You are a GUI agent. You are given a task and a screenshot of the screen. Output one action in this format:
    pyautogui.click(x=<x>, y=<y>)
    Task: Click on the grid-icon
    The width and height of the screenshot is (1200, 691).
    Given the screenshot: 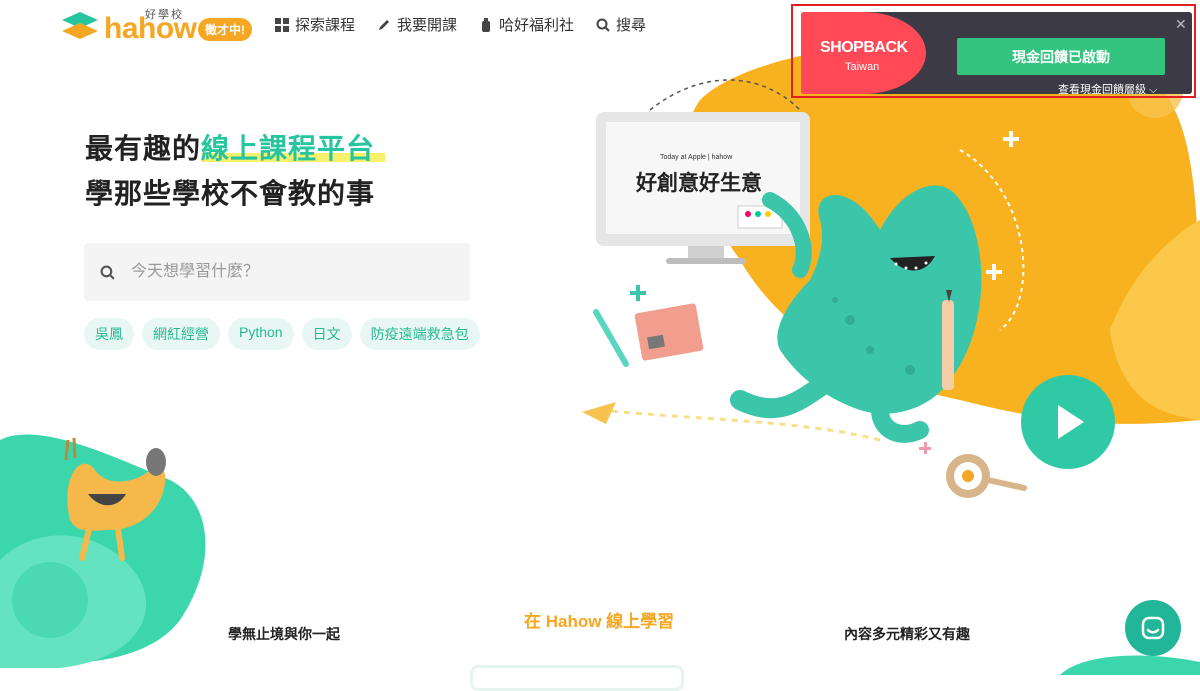 What is the action you would take?
    pyautogui.click(x=282, y=24)
    